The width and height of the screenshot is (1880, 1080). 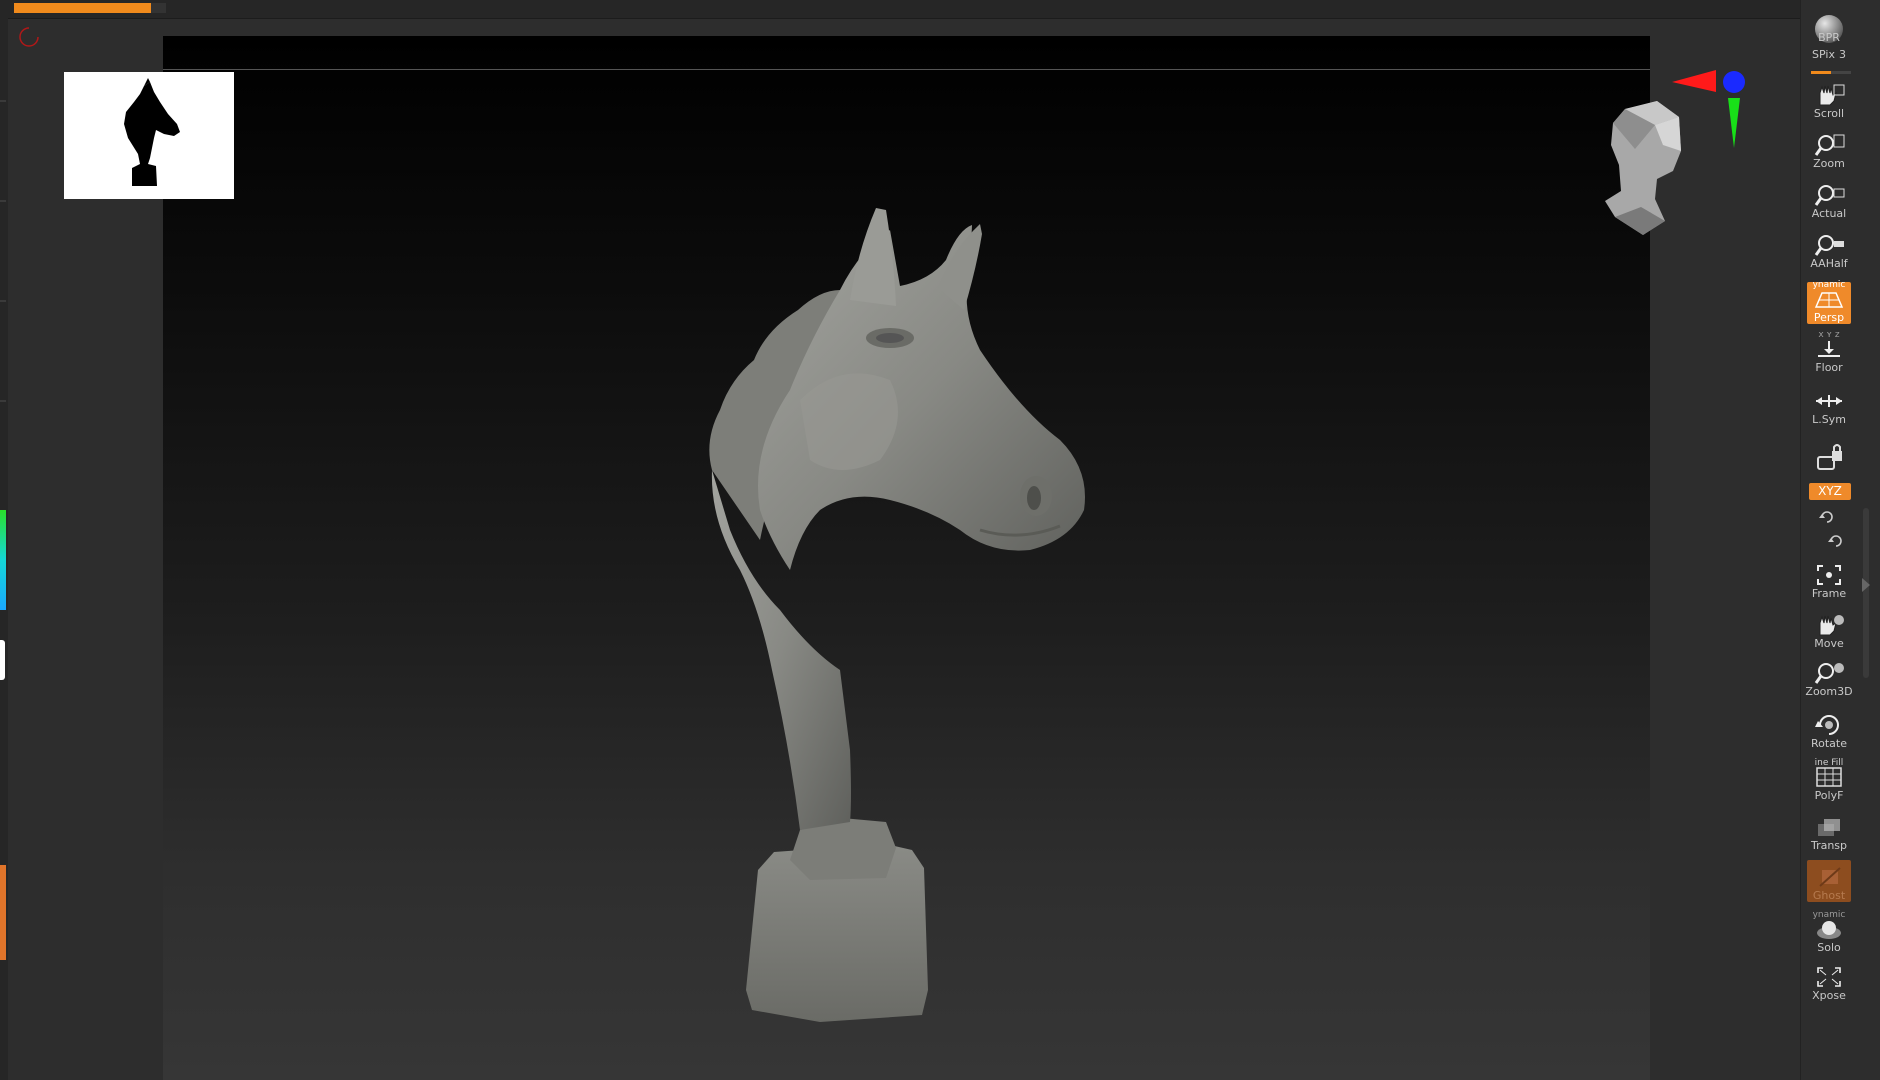 I want to click on hand-move-icon, so click(x=1829, y=625).